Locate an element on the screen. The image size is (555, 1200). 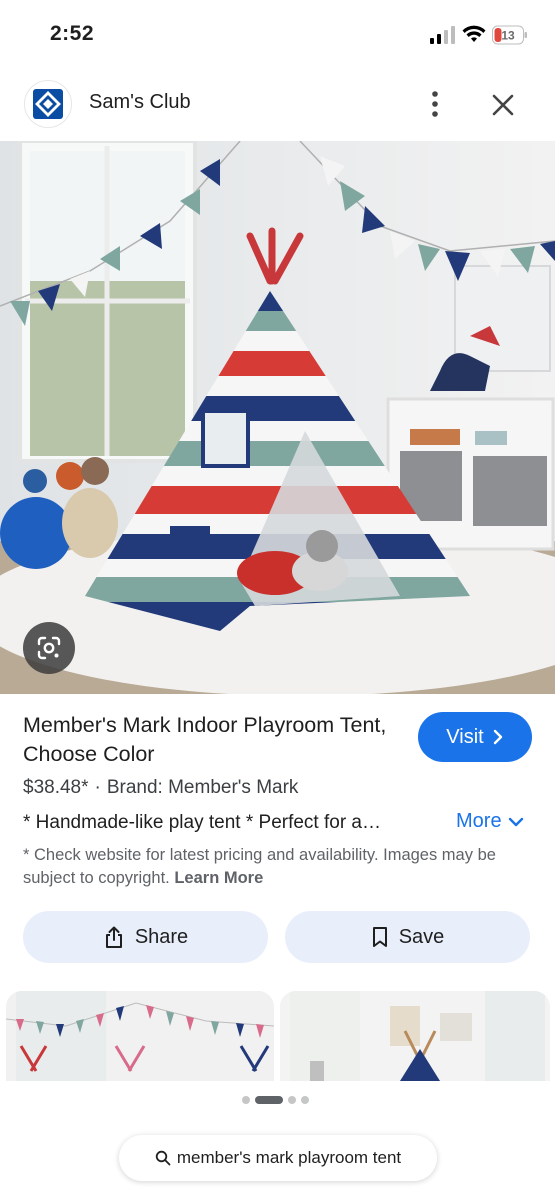
battery-level: 13 is located at coordinates (508, 36).